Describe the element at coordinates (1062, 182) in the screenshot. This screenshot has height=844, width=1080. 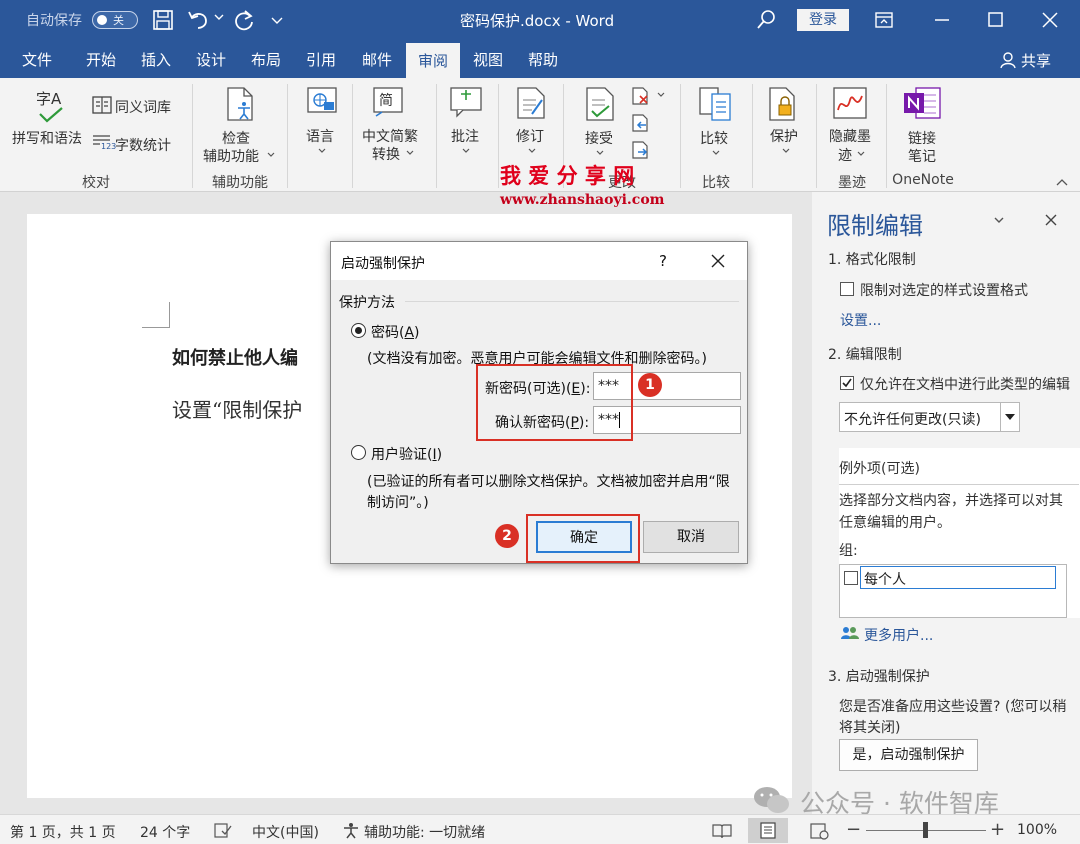
I see `collapse-ribbon-icon` at that location.